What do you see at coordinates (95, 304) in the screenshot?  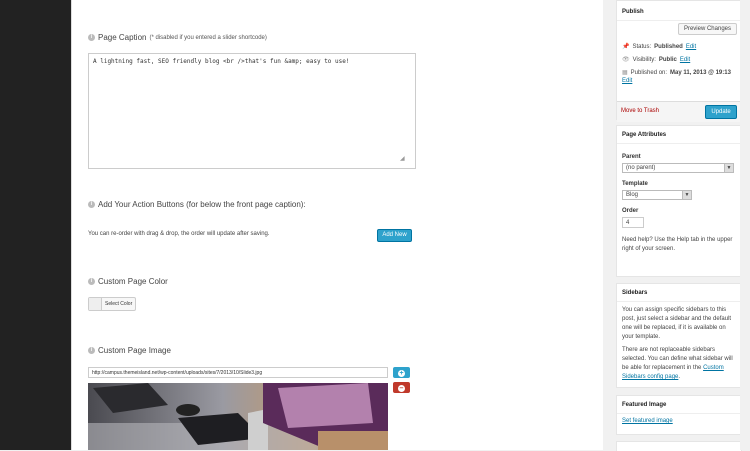 I see `color-swatch` at bounding box center [95, 304].